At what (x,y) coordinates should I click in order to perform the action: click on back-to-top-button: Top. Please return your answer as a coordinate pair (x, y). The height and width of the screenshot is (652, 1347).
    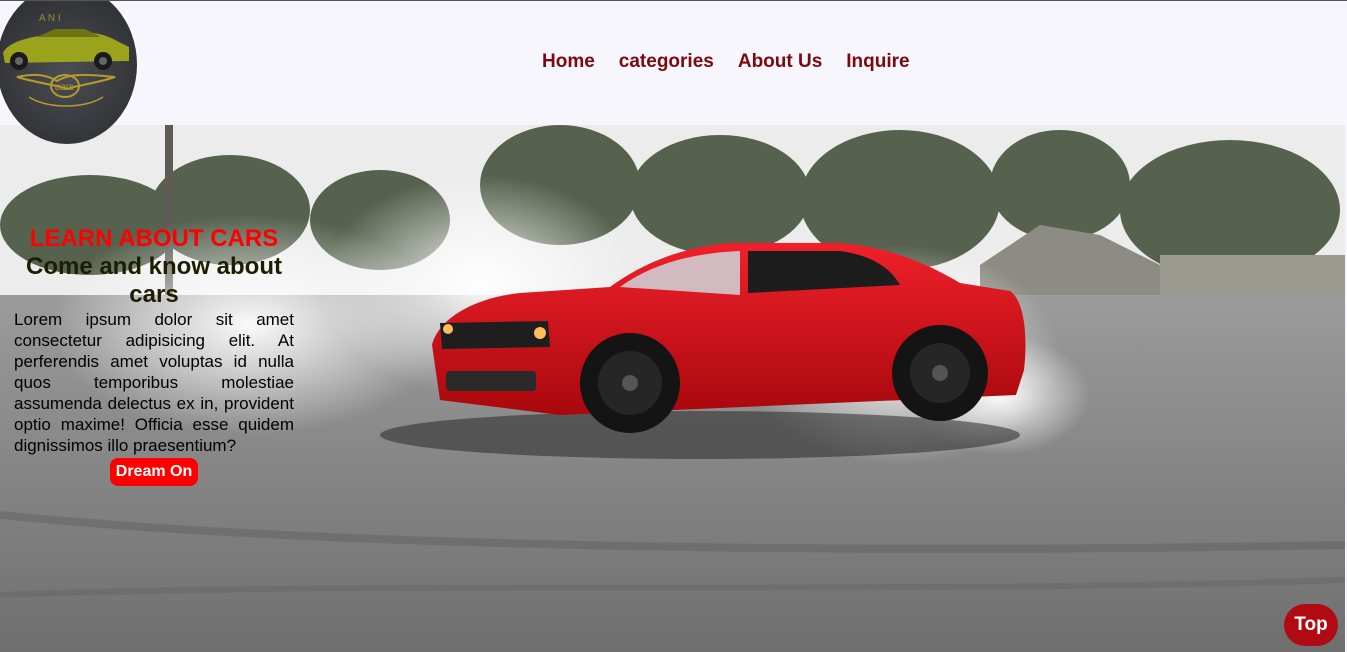
    Looking at the image, I should click on (1311, 625).